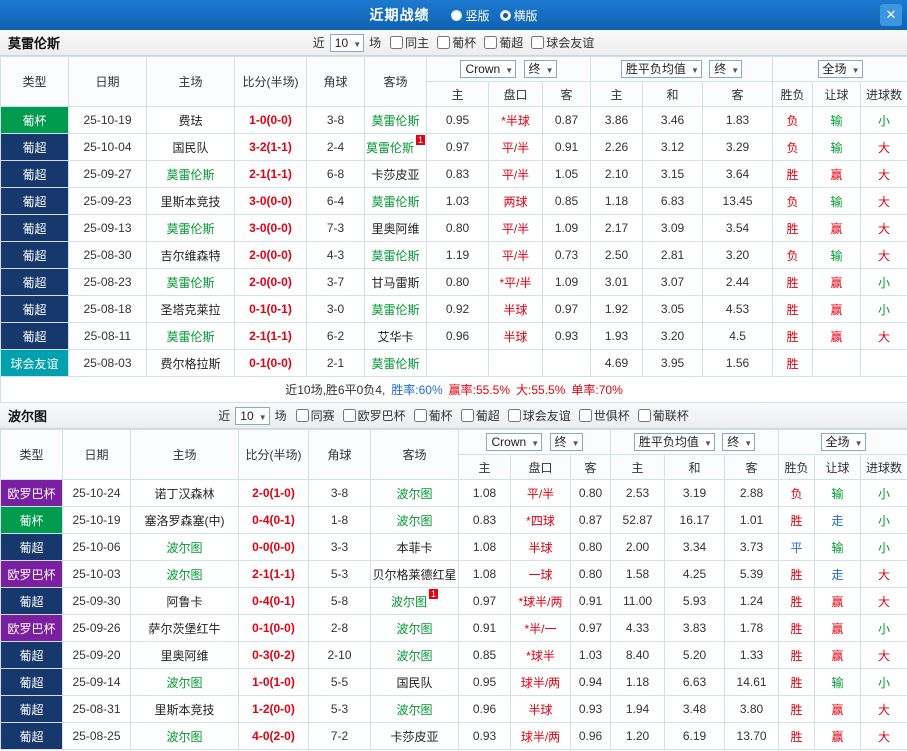  What do you see at coordinates (566, 174) in the screenshot?
I see `handicap-odds-away: 1.05` at bounding box center [566, 174].